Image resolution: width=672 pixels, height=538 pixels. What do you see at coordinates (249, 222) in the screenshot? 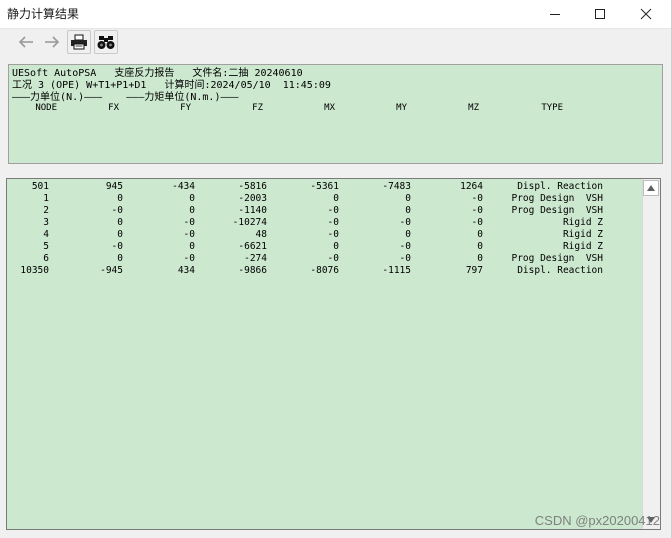
I see `cell-fz: -10274` at bounding box center [249, 222].